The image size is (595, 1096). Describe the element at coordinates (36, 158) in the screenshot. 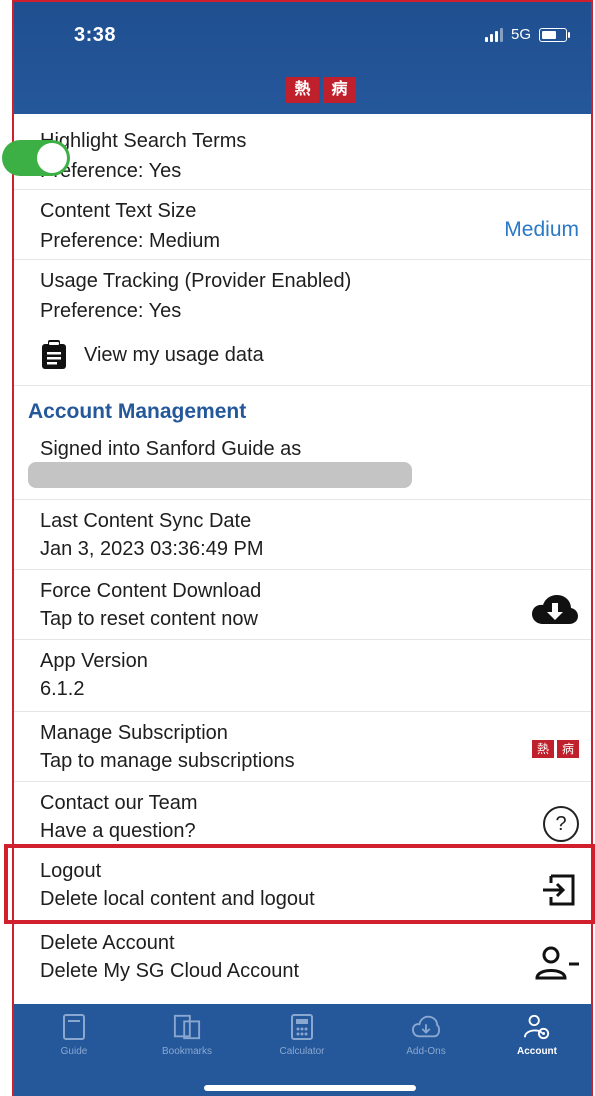

I see `highlight-toggle` at that location.